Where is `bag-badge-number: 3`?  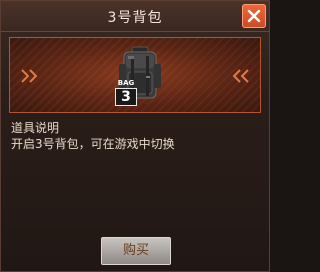 bag-badge-number: 3 is located at coordinates (126, 97).